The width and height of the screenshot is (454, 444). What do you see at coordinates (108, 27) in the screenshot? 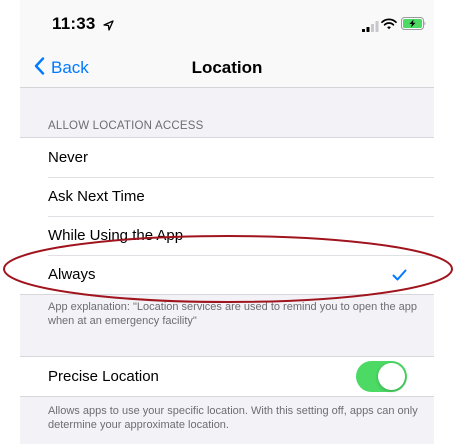
I see `location-arrow-icon` at bounding box center [108, 27].